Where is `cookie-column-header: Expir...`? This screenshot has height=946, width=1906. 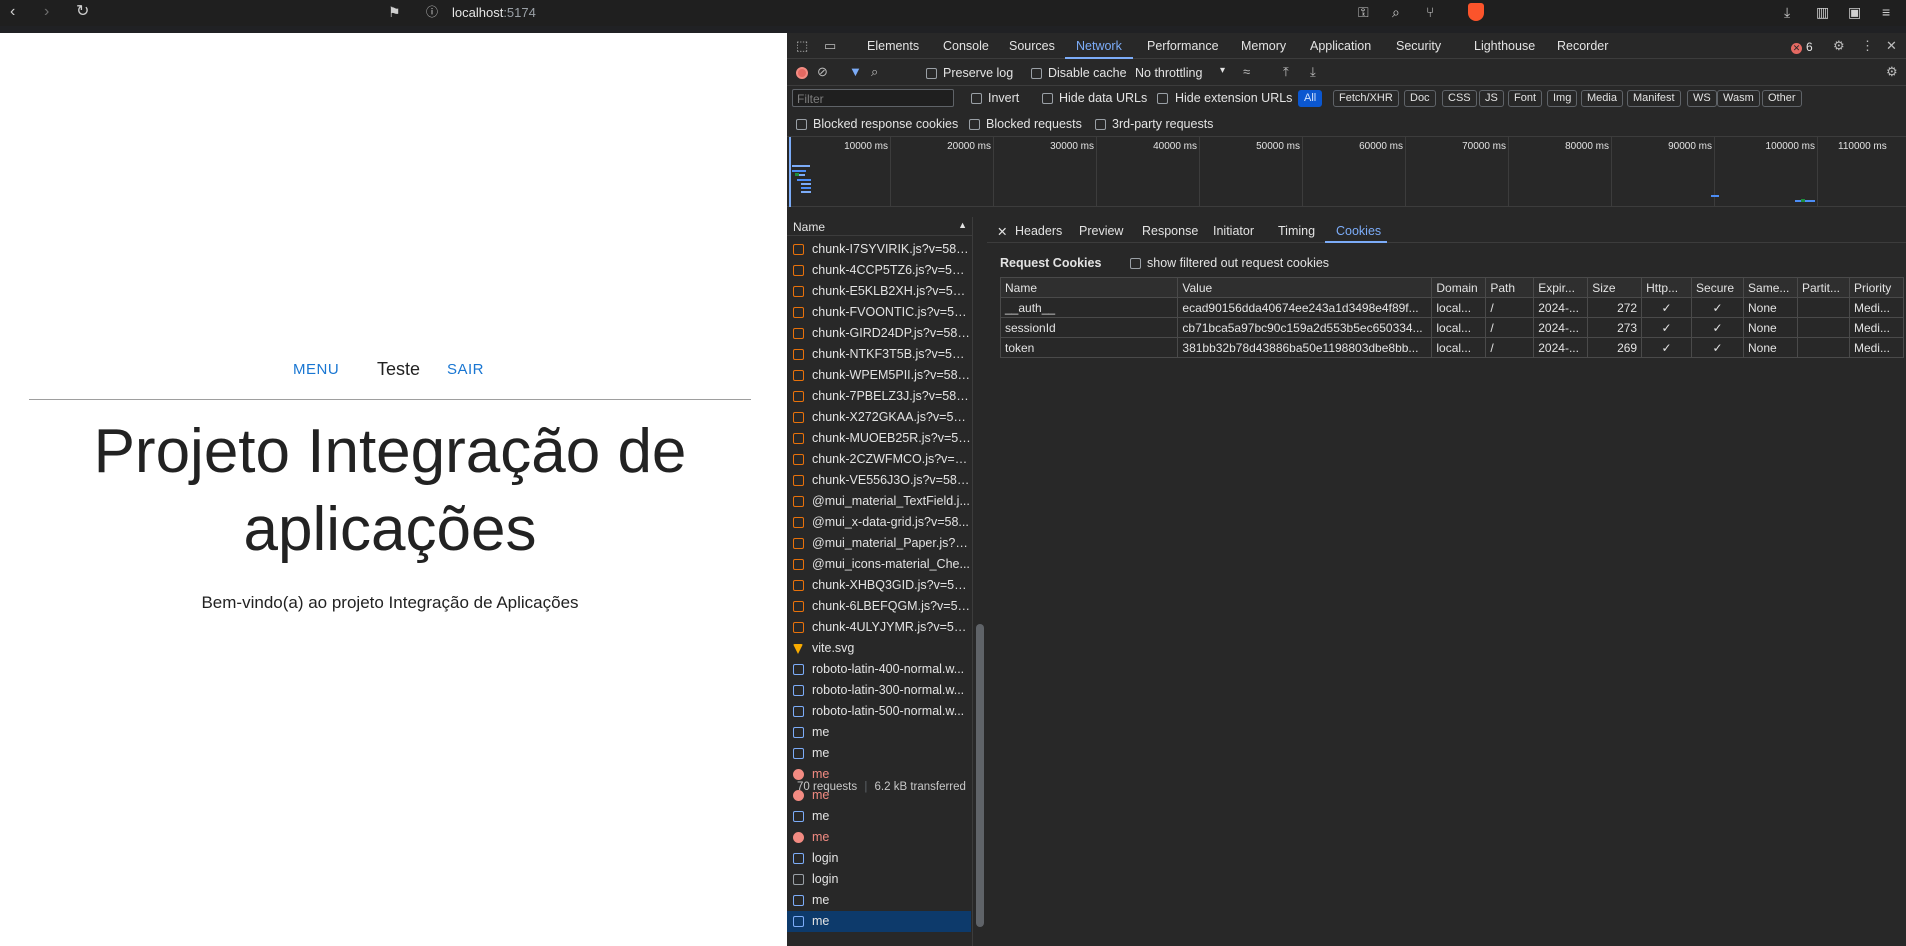 cookie-column-header: Expir... is located at coordinates (1561, 287).